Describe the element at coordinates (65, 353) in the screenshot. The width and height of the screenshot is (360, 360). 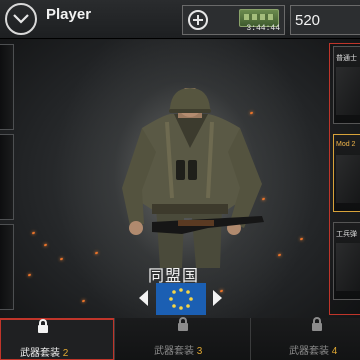
I see `tab-number: 2` at that location.